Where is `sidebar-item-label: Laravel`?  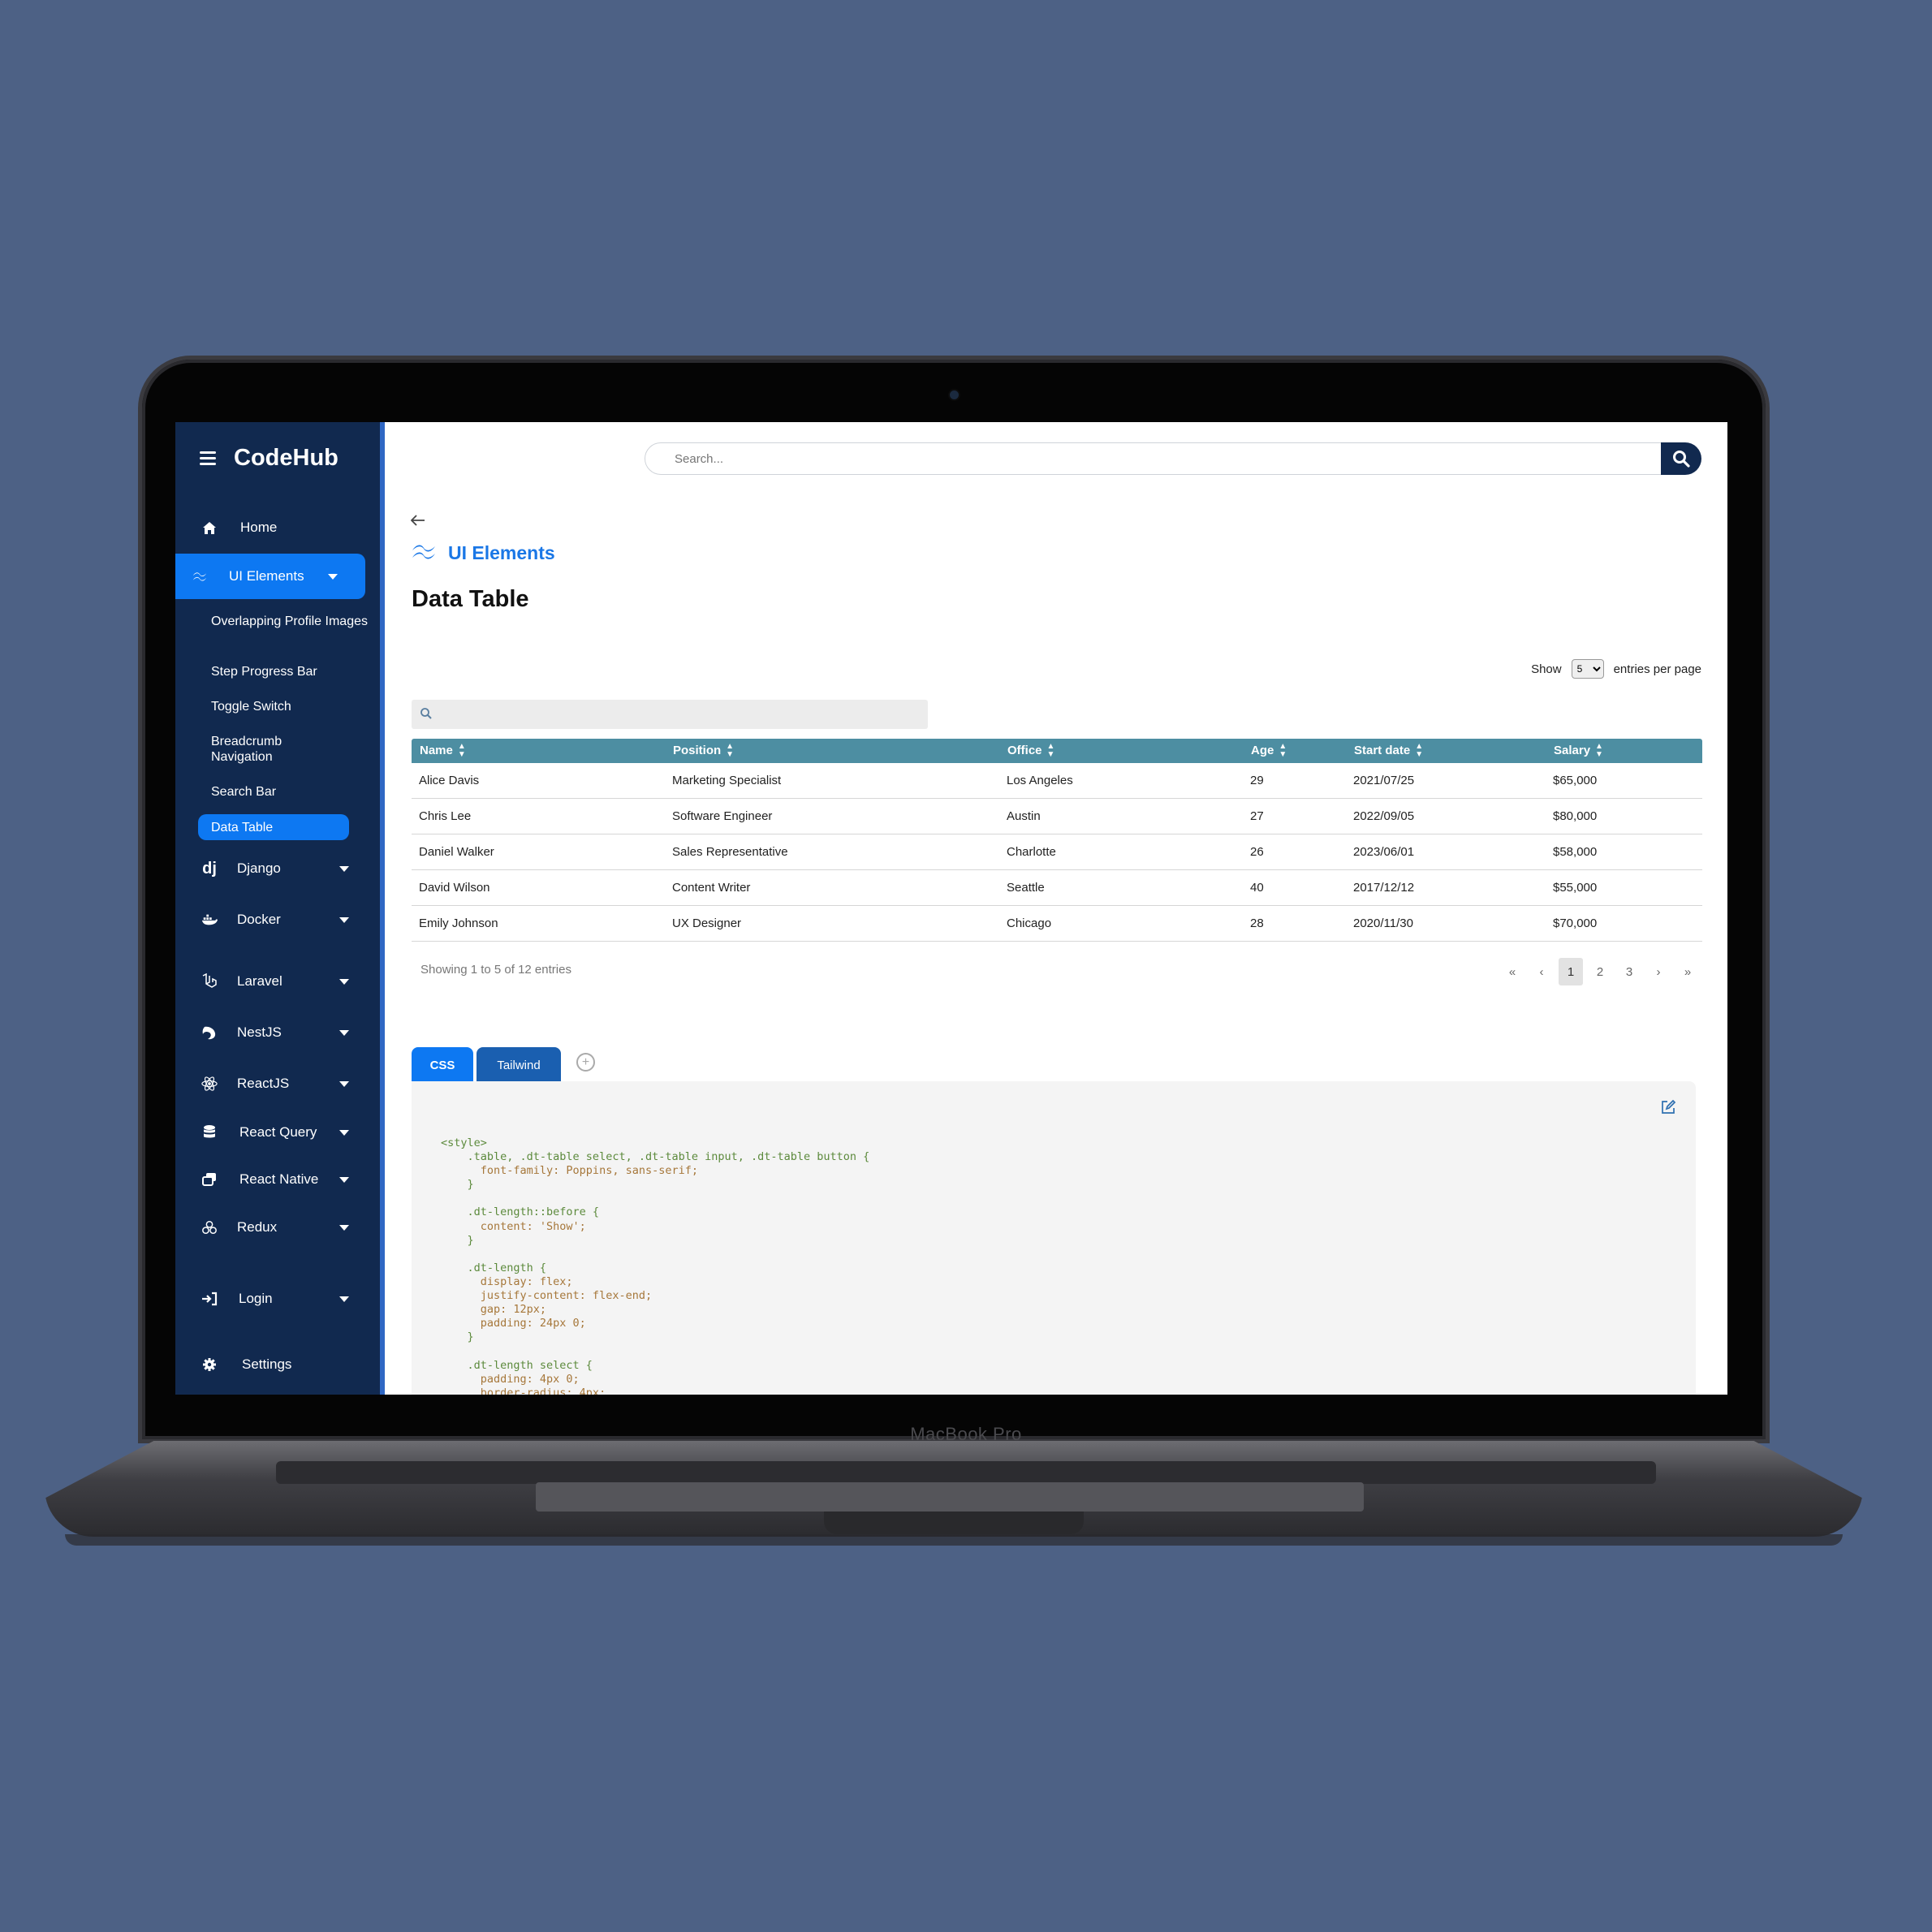 sidebar-item-label: Laravel is located at coordinates (259, 981).